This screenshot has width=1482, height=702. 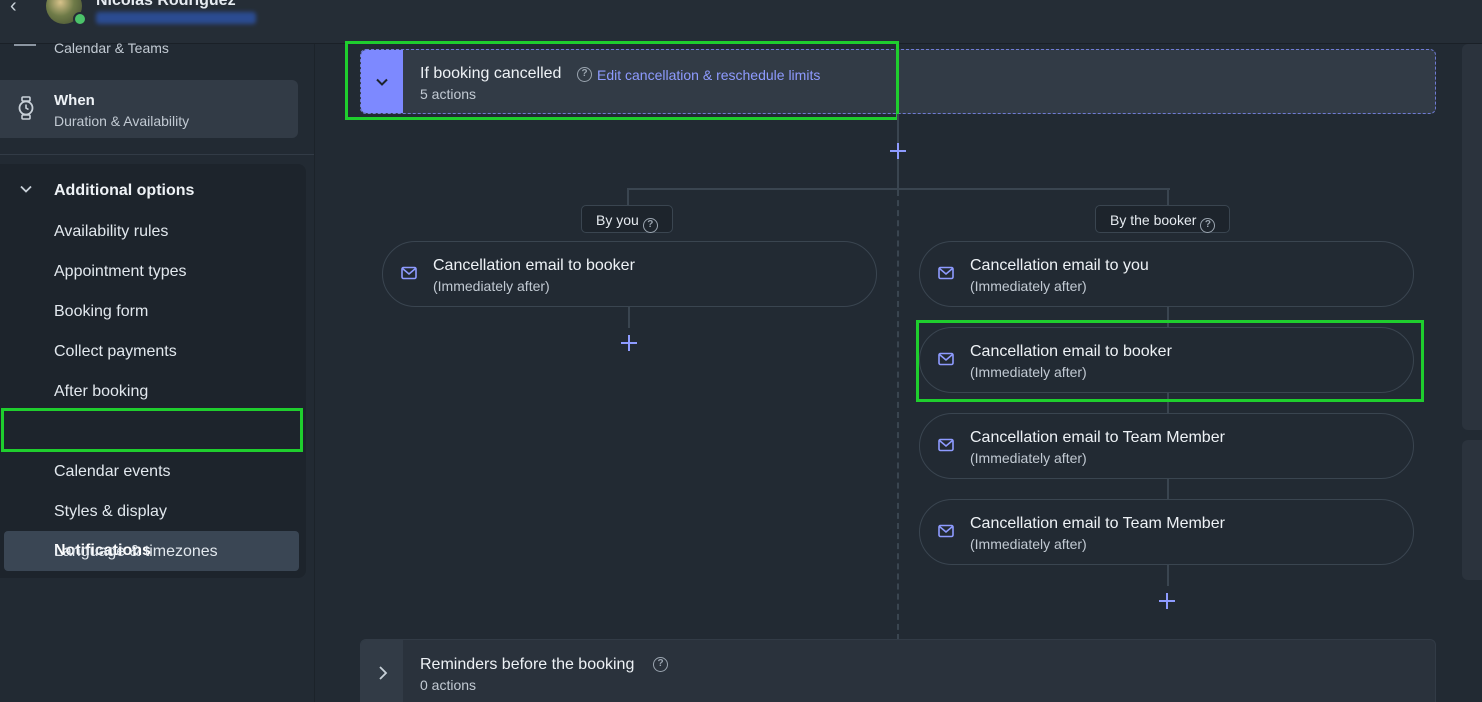 What do you see at coordinates (115, 352) in the screenshot?
I see `sidebar-item-collect-payments: Collect payments` at bounding box center [115, 352].